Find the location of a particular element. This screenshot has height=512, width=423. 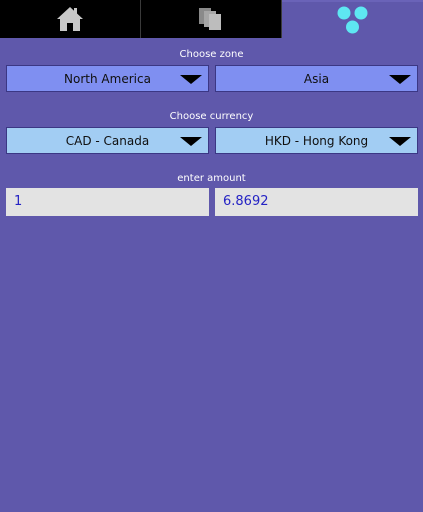

to-zone-value: Asia is located at coordinates (316, 79).